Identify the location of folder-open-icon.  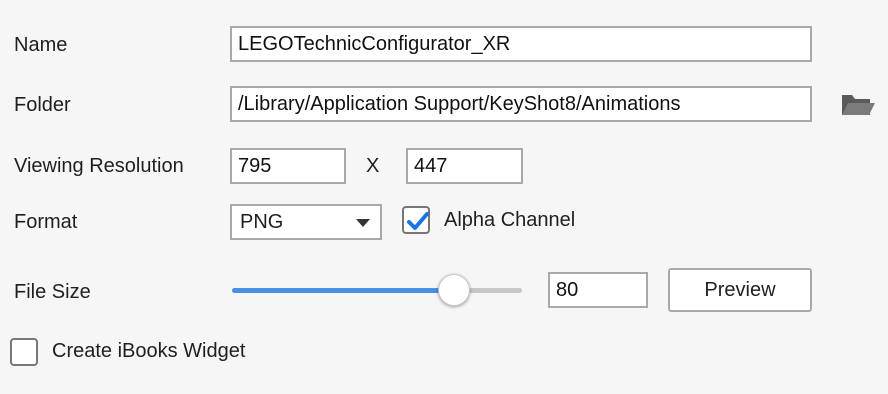
(858, 104).